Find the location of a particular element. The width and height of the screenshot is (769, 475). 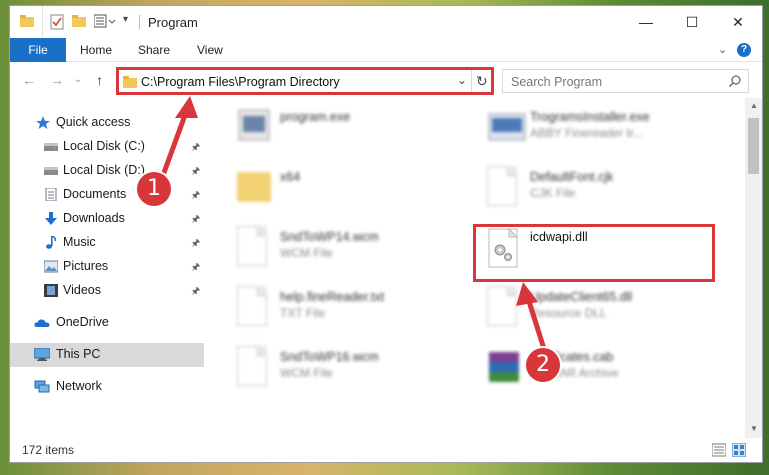

arrow-1-head is located at coordinates (186, 107).